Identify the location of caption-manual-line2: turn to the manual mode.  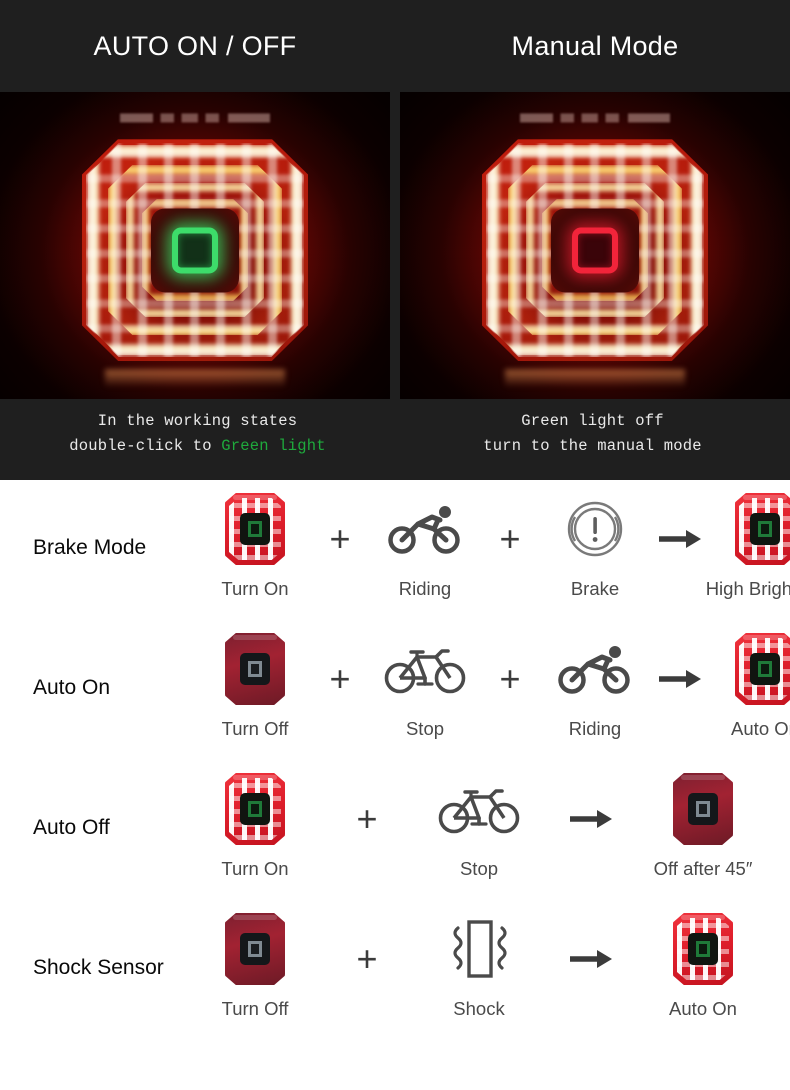
(592, 446).